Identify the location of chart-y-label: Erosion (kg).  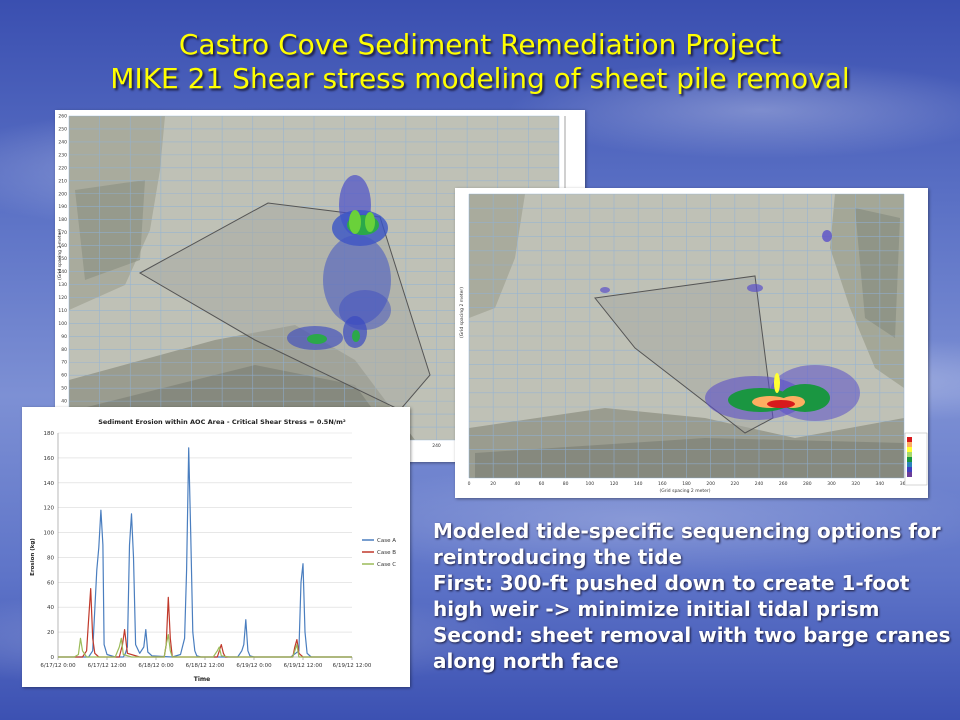
(33, 557).